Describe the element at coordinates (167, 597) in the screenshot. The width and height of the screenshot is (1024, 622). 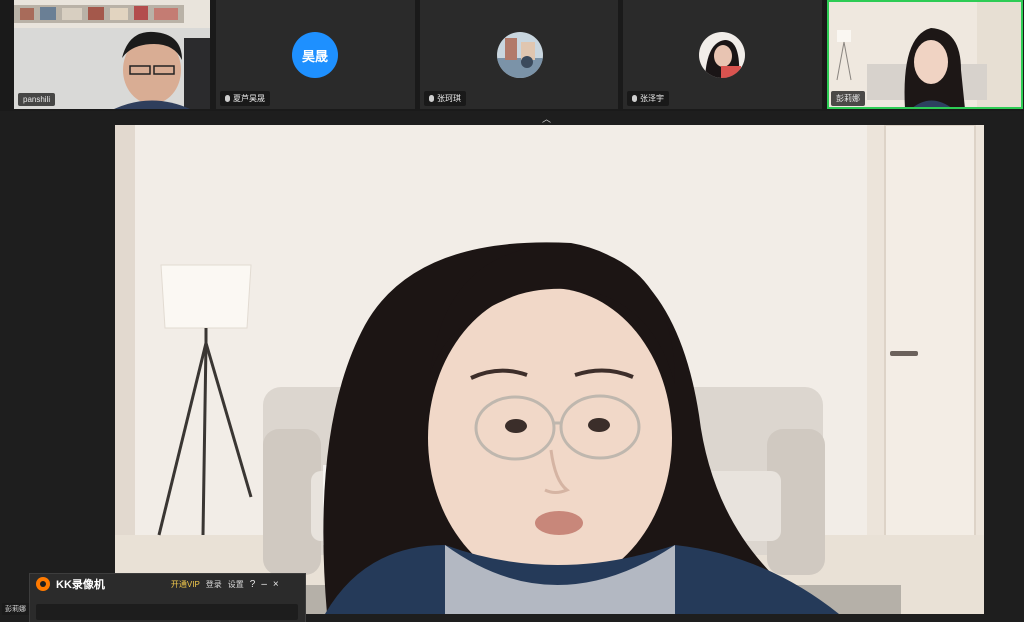
I see `kk-recorder-widget: KK录像机 开通VIP 登录 设置 ? – ×` at that location.